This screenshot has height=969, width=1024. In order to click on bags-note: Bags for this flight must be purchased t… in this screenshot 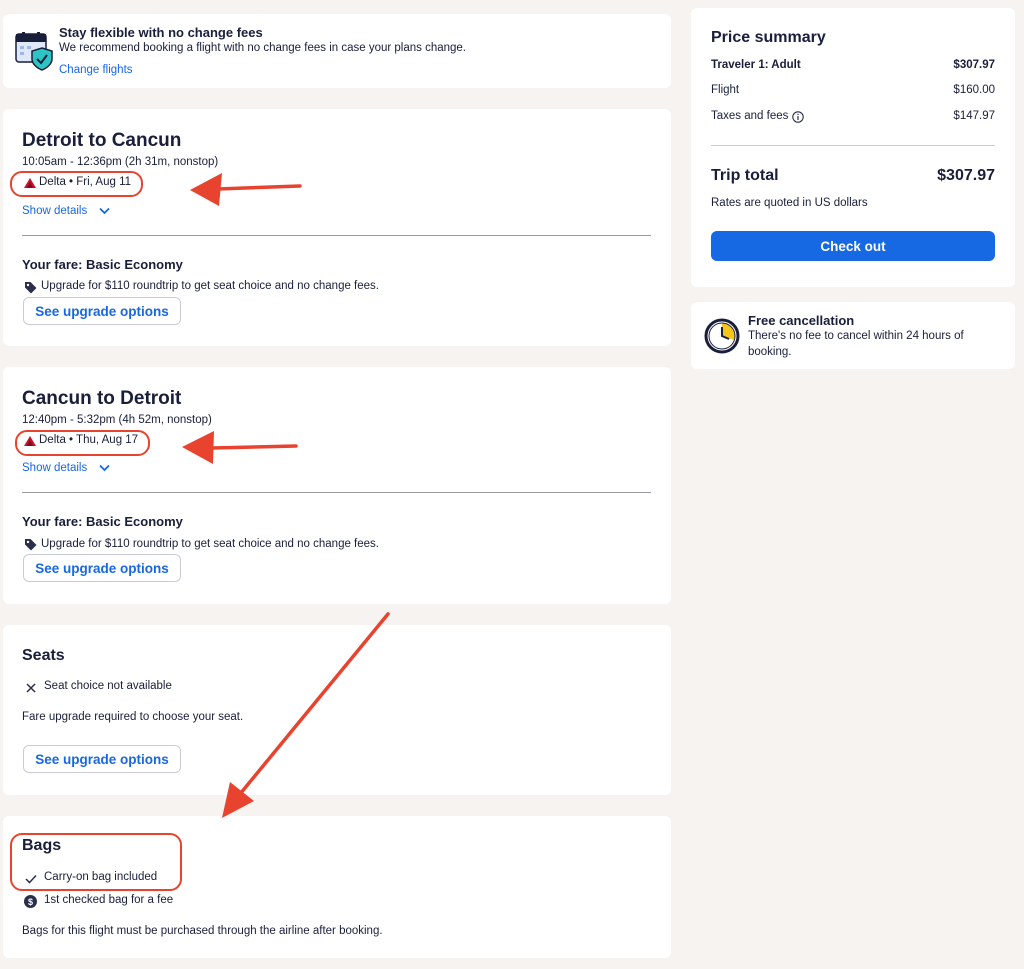, I will do `click(202, 931)`.